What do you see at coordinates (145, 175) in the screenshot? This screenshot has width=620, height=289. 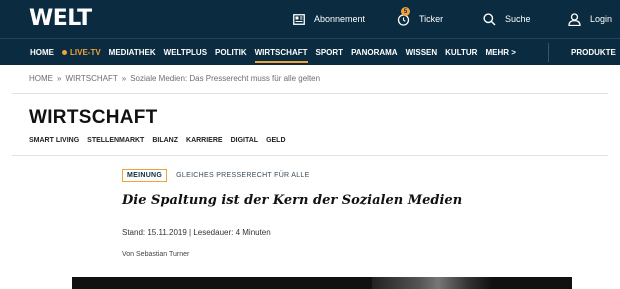 I see `opinion-badge: MEINUNG` at bounding box center [145, 175].